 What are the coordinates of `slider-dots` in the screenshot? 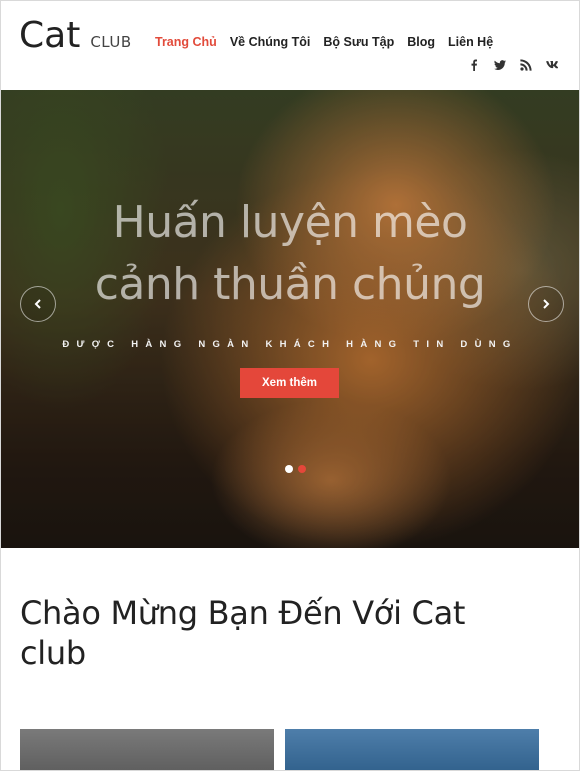 It's located at (295, 469).